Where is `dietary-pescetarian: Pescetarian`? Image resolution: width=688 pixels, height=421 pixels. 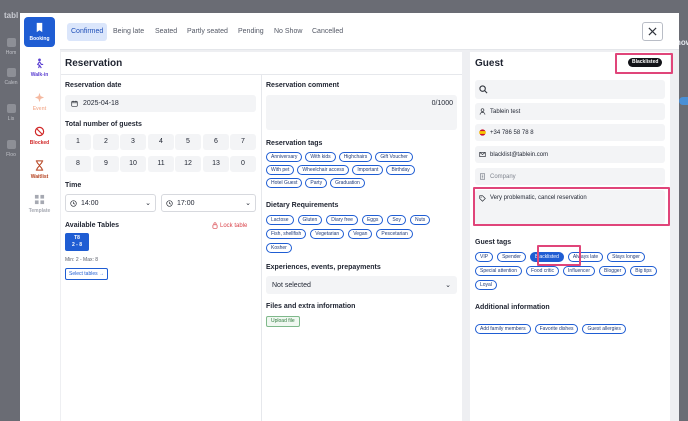 dietary-pescetarian: Pescetarian is located at coordinates (394, 234).